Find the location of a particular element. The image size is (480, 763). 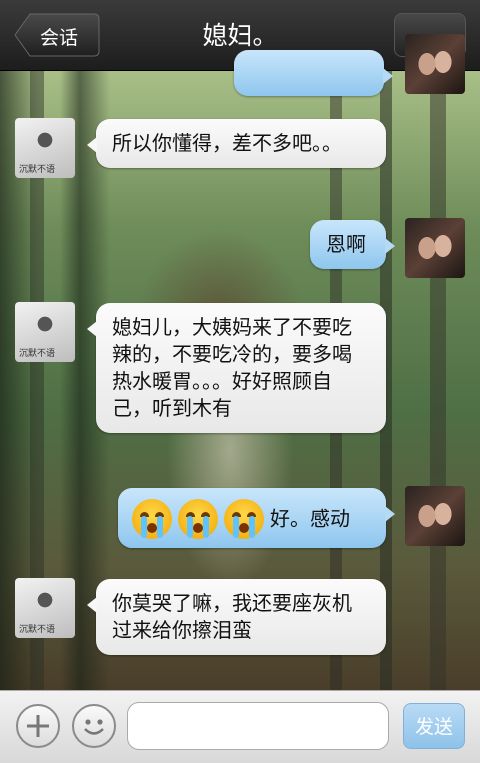

plus-button is located at coordinates (38, 726).